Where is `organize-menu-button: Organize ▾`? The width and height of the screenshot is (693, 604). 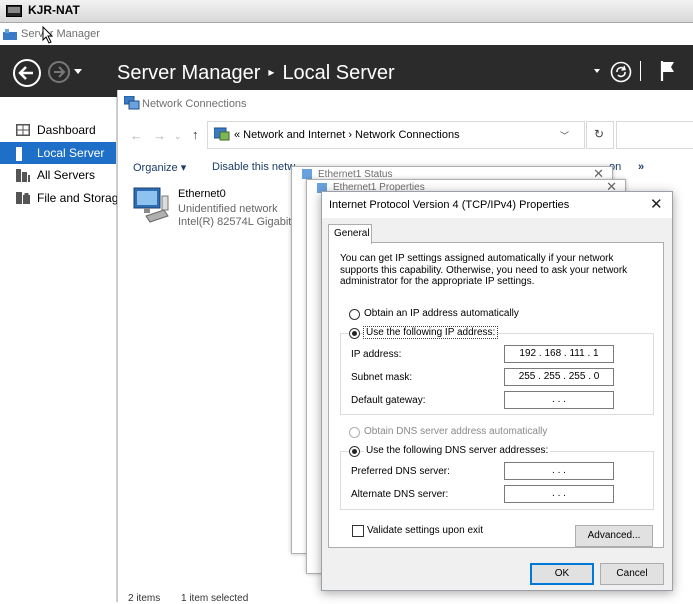 organize-menu-button: Organize ▾ is located at coordinates (159, 167).